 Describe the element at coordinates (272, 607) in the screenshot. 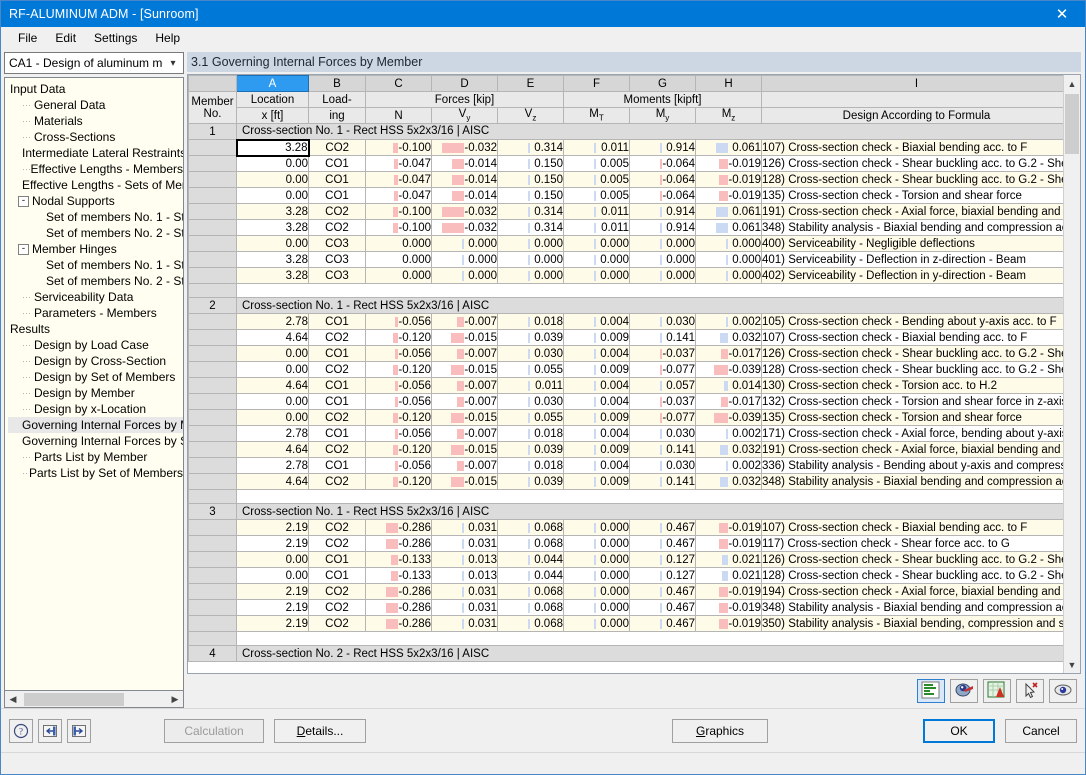

I see `location-cell: 2.19` at that location.